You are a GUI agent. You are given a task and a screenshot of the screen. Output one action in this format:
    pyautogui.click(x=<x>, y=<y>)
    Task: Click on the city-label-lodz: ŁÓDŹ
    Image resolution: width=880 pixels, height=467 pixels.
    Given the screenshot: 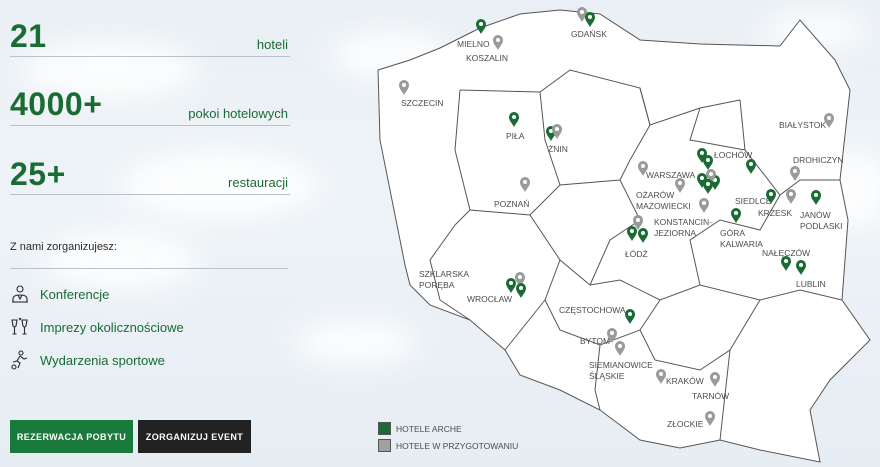 What is the action you would take?
    pyautogui.click(x=636, y=254)
    